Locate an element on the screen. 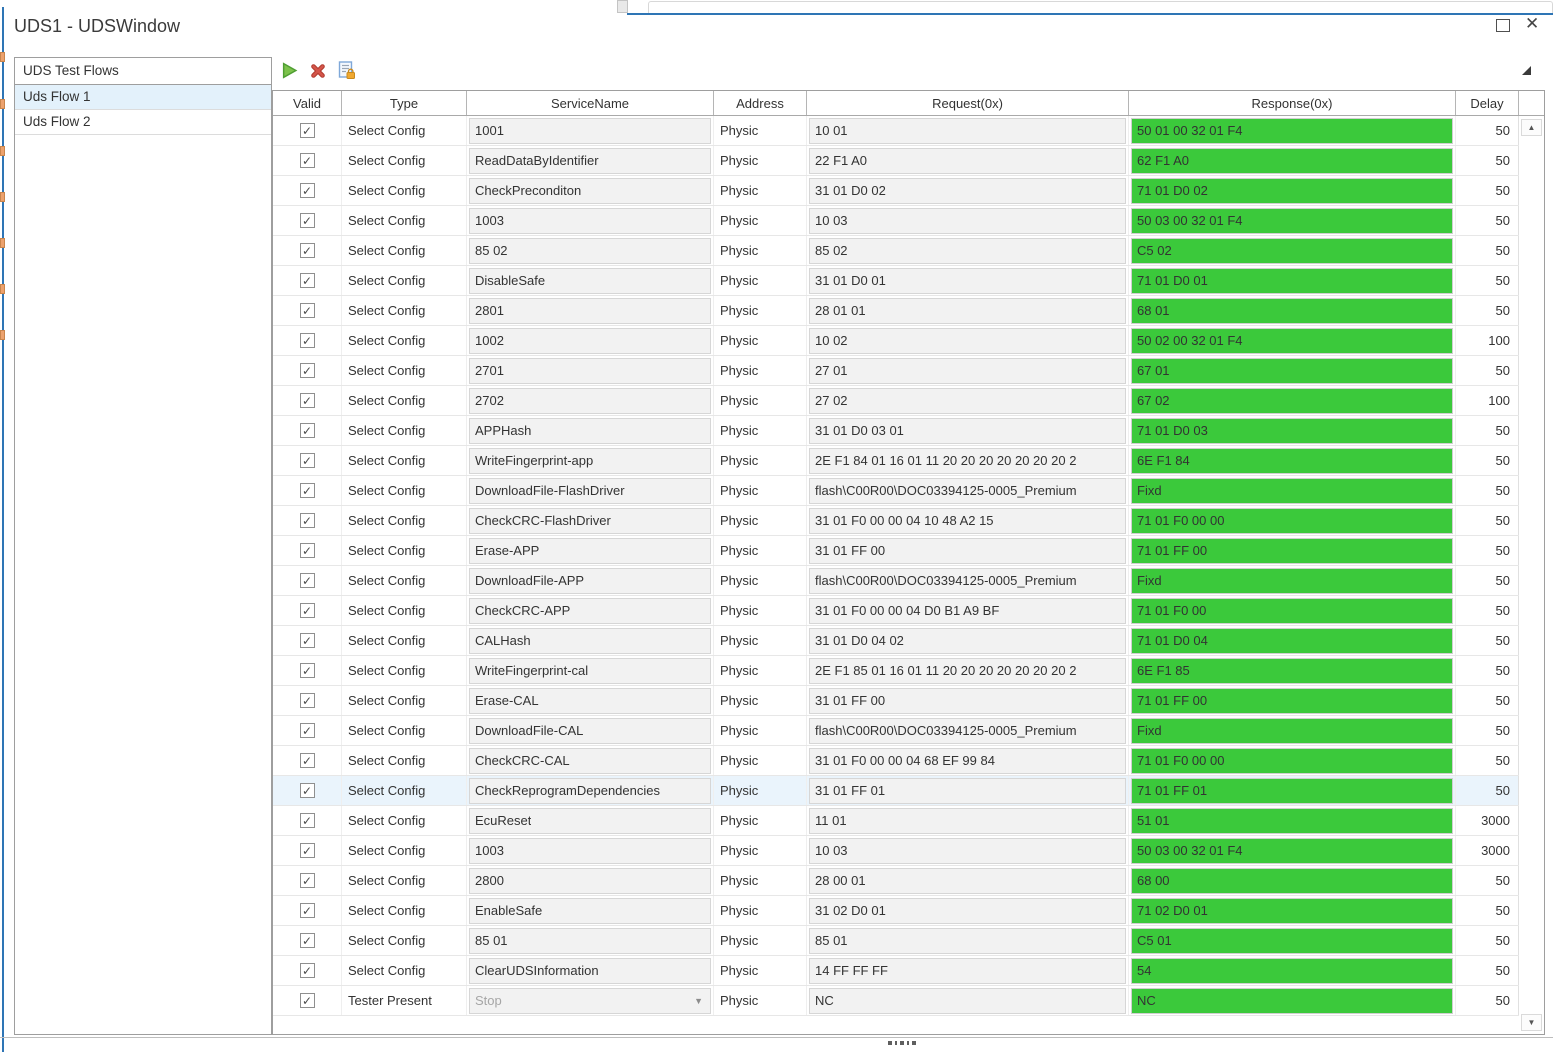 This screenshot has height=1057, width=1553. run-button is located at coordinates (289, 72).